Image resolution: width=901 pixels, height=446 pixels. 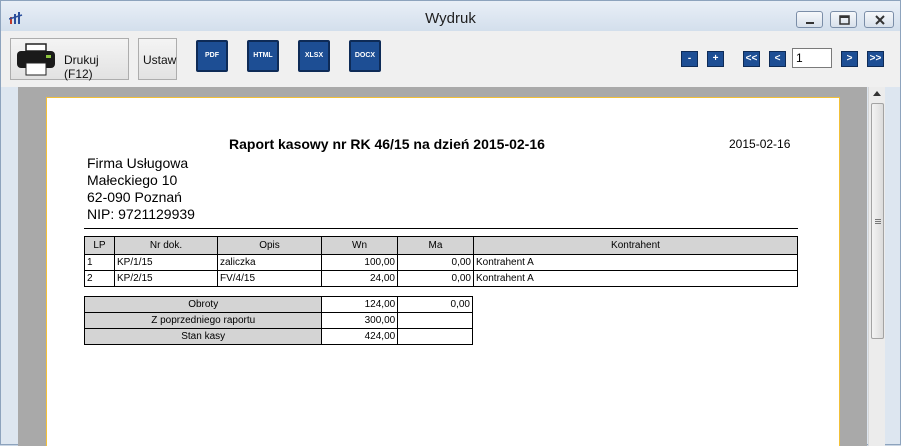 I want to click on window-title: Wydruk, so click(x=450, y=18).